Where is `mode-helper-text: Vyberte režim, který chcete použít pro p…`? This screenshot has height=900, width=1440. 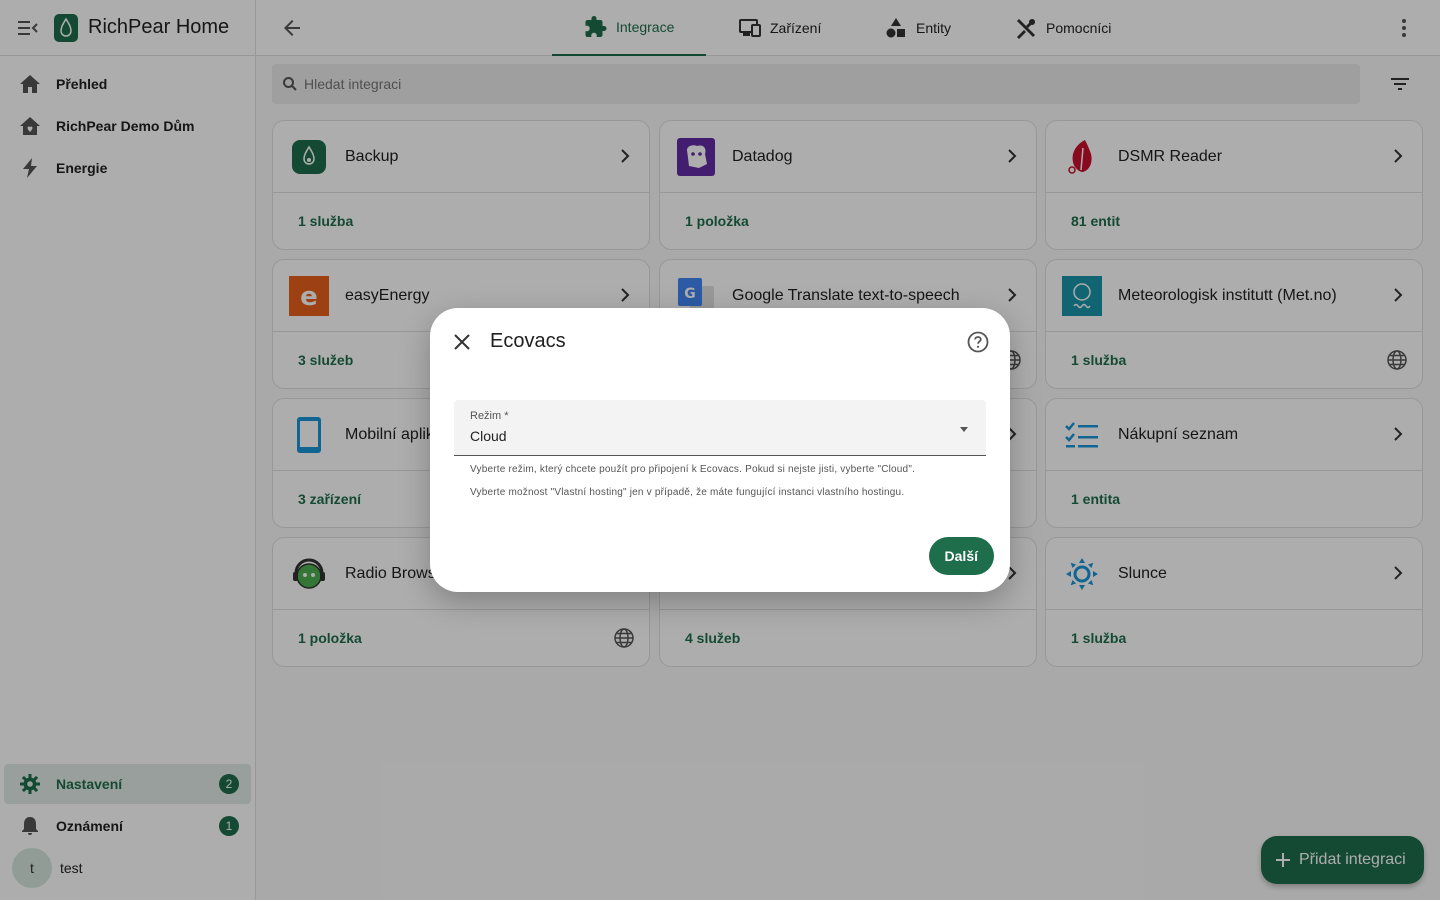
mode-helper-text: Vyberte režim, který chcete použít pro p… is located at coordinates (693, 469).